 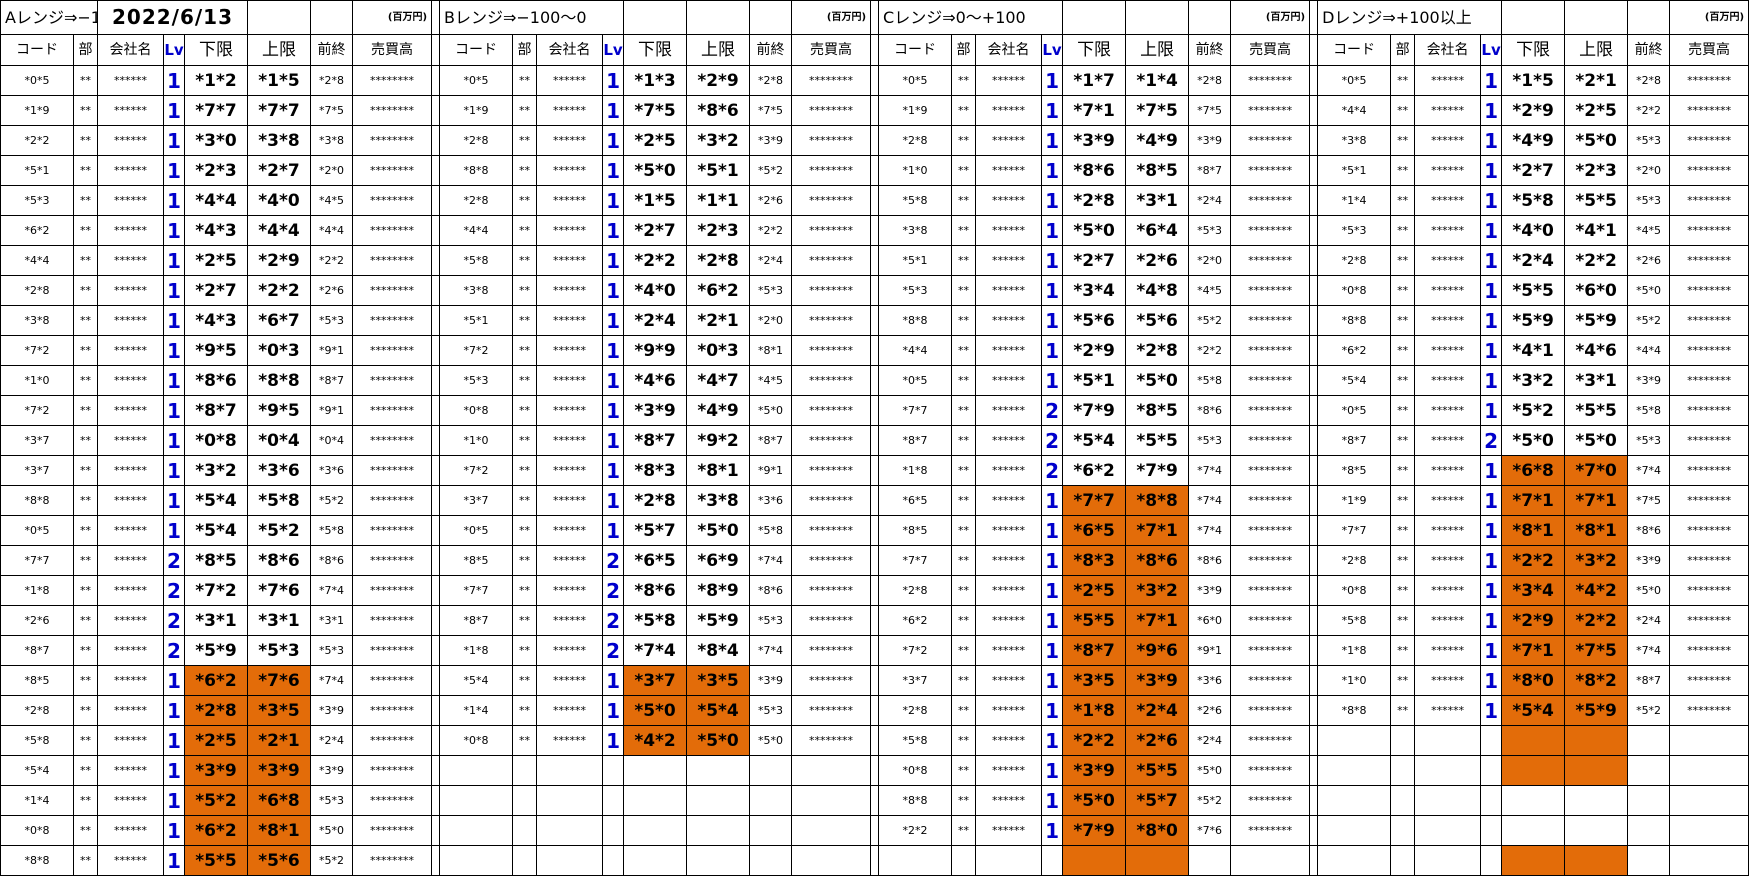 I want to click on upper-limit-cell: *1*4, so click(x=1157, y=80).